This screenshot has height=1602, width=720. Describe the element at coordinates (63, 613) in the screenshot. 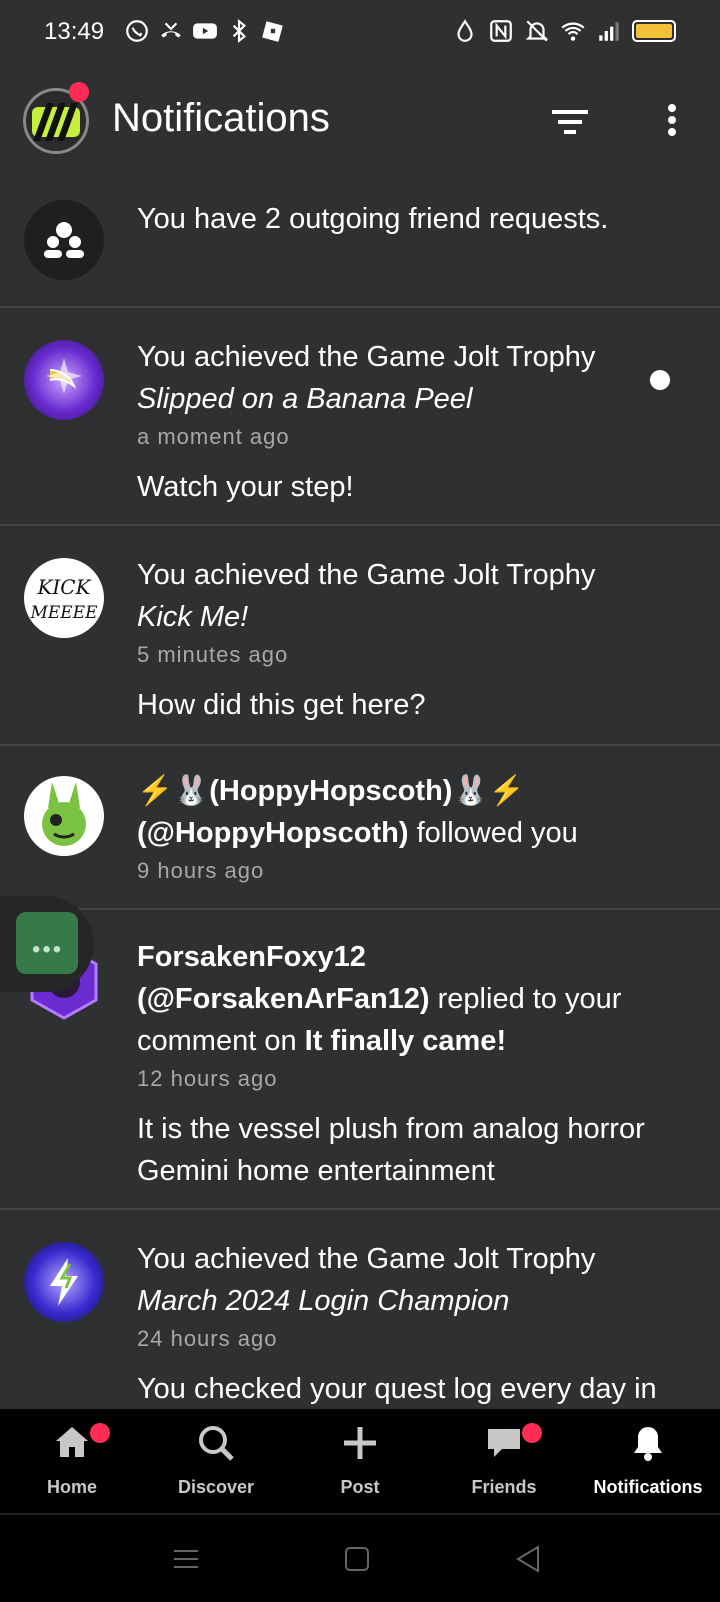

I see `kick-me-avatar-text-2: MEEEE` at that location.